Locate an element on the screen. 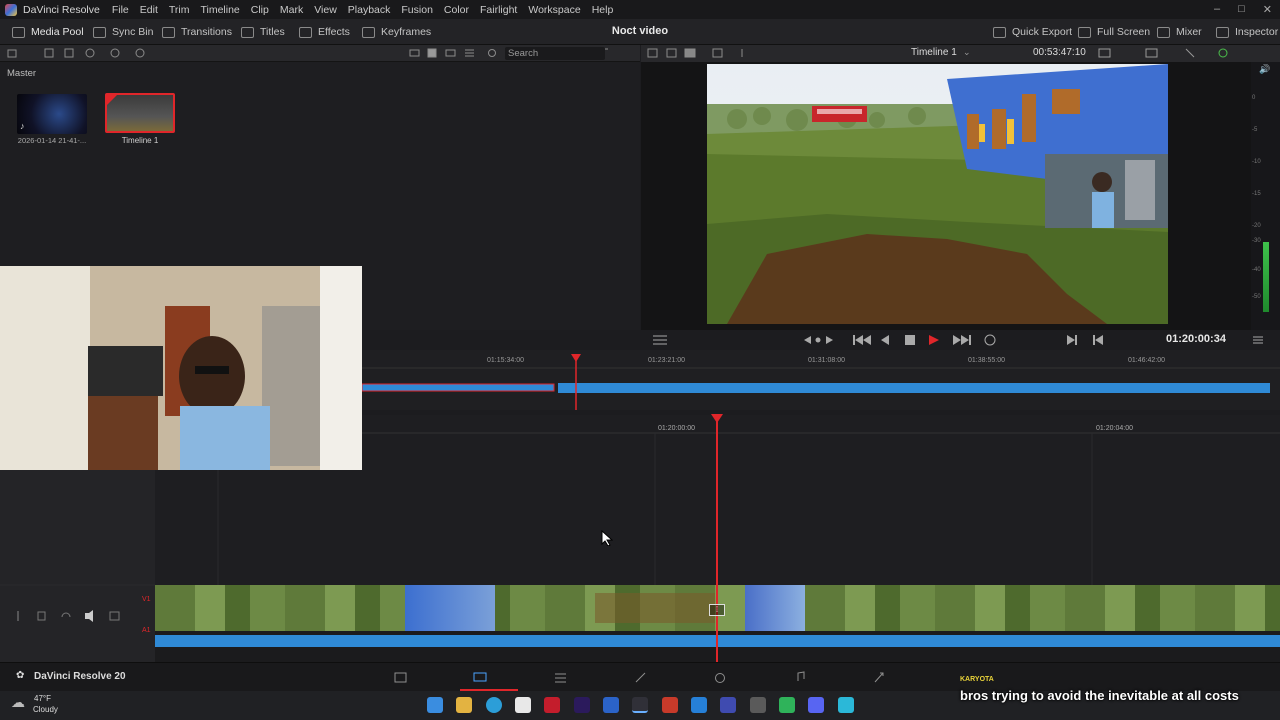 This screenshot has width=1280, height=720. clip-thumbnail: ♪ is located at coordinates (52, 114).